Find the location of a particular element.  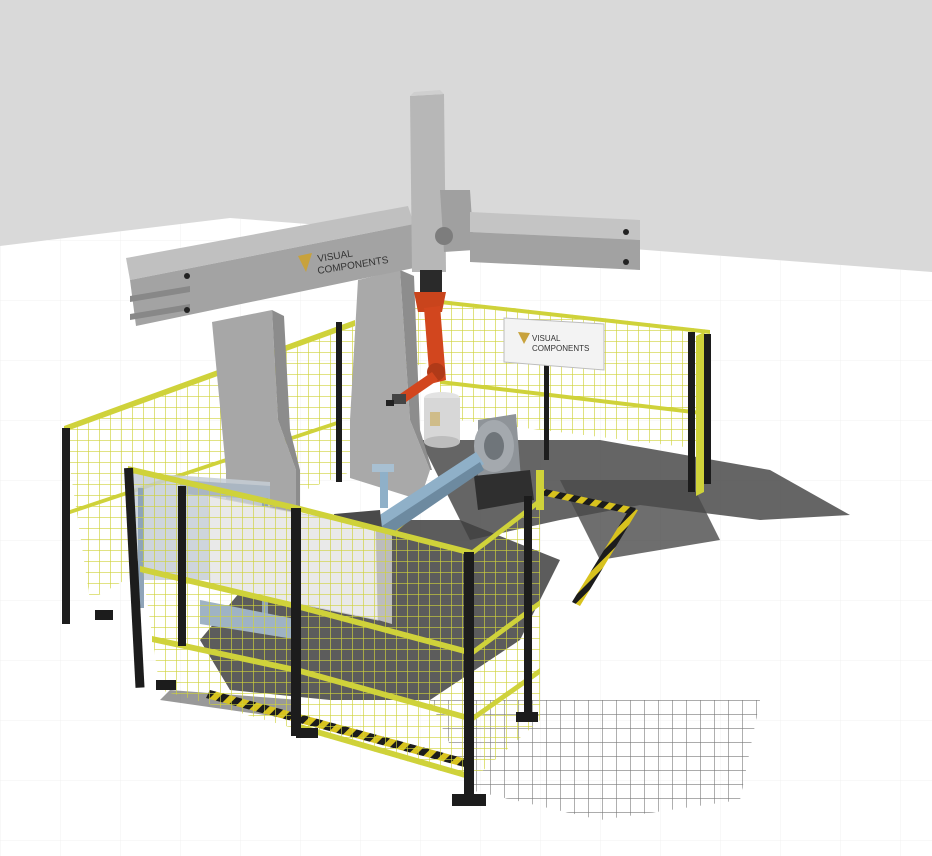

workpiece-drum is located at coordinates (442, 420).